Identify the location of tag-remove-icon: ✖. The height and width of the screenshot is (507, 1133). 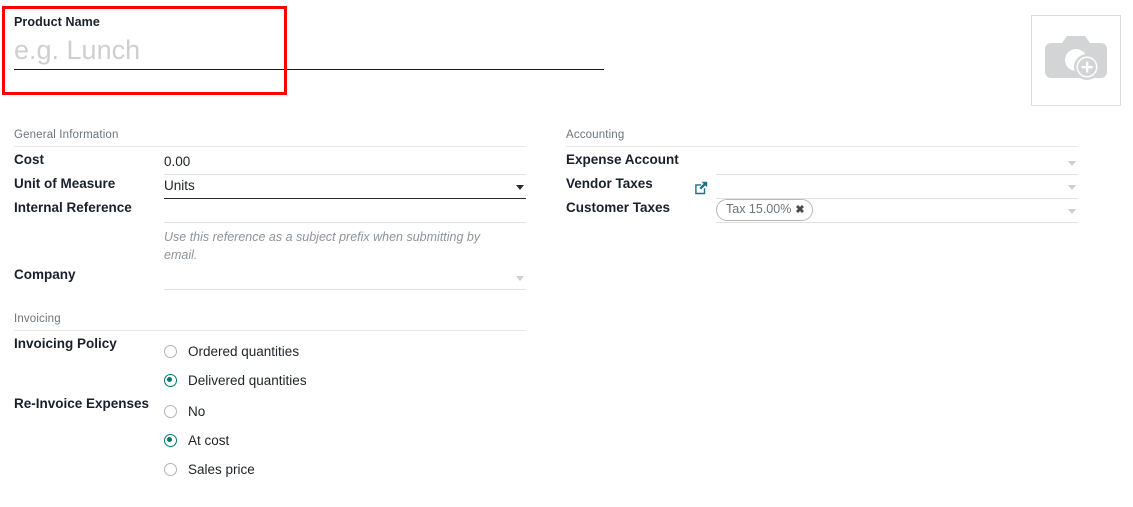
(799, 210).